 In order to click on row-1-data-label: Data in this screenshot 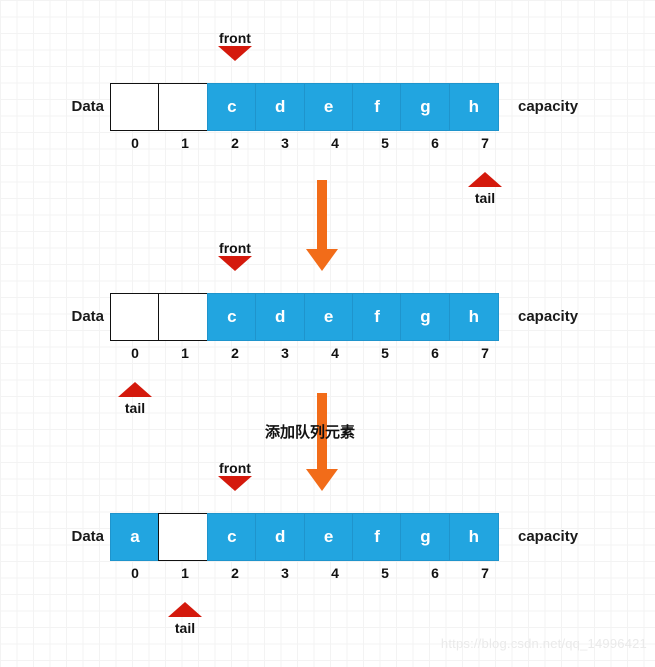, I will do `click(87, 106)`.